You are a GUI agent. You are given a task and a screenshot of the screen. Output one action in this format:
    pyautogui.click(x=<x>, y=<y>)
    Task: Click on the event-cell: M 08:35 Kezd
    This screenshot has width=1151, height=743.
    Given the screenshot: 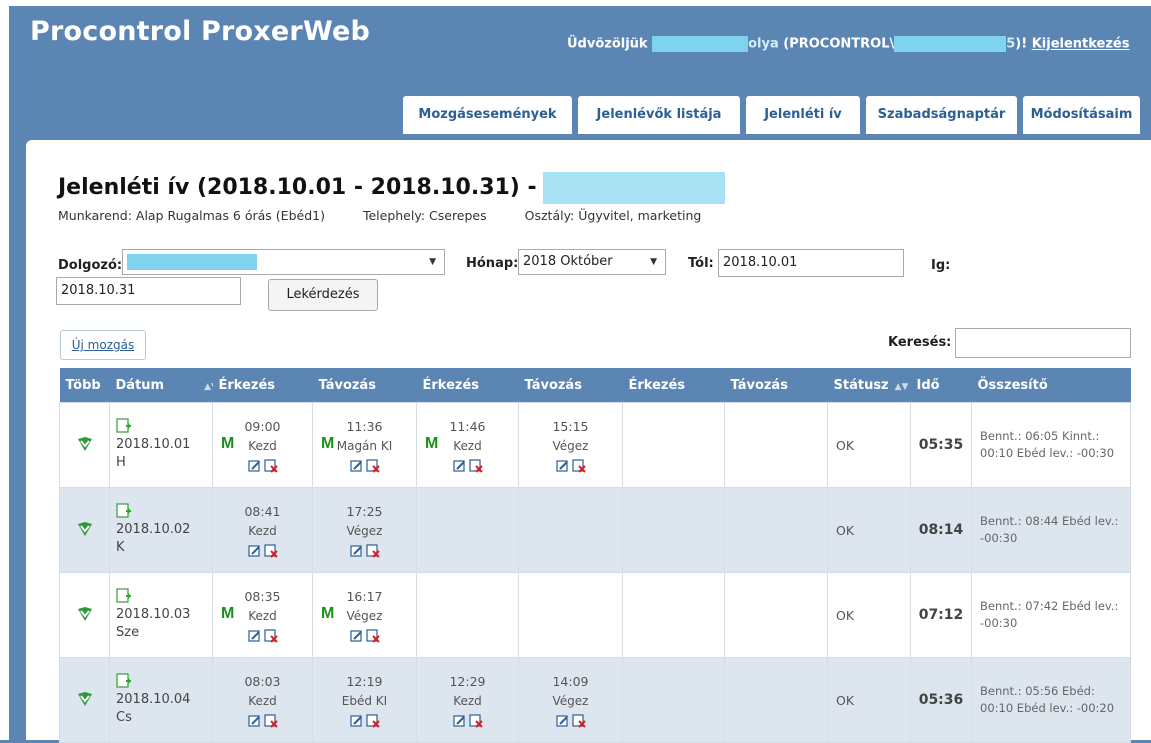 What is the action you would take?
    pyautogui.click(x=262, y=615)
    